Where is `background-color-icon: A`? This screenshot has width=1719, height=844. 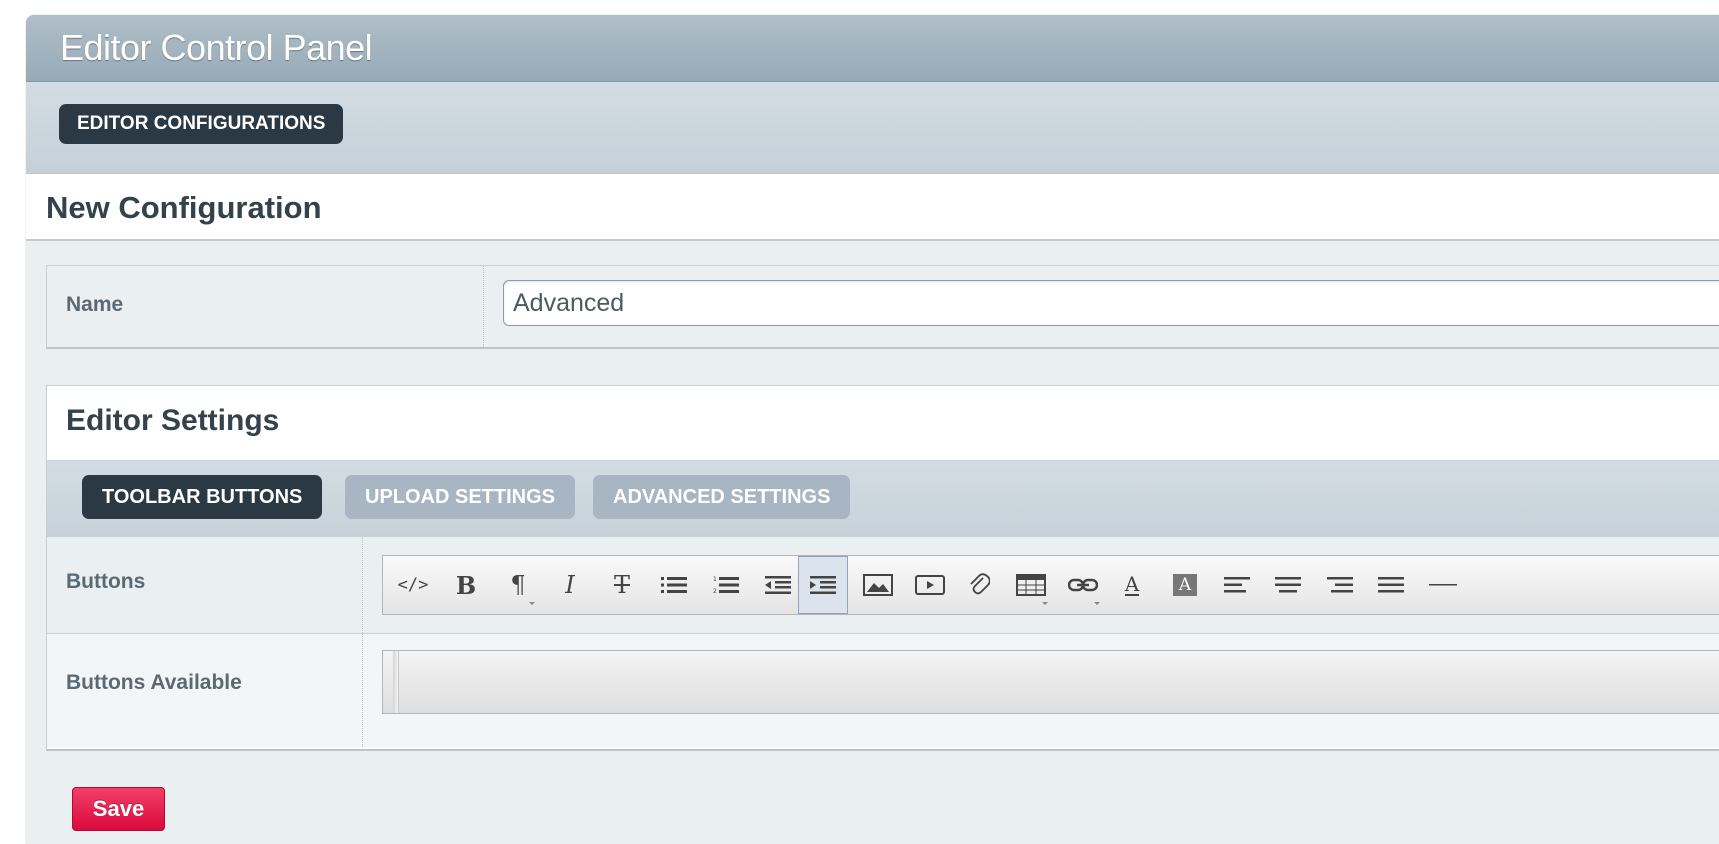 background-color-icon: A is located at coordinates (1185, 585).